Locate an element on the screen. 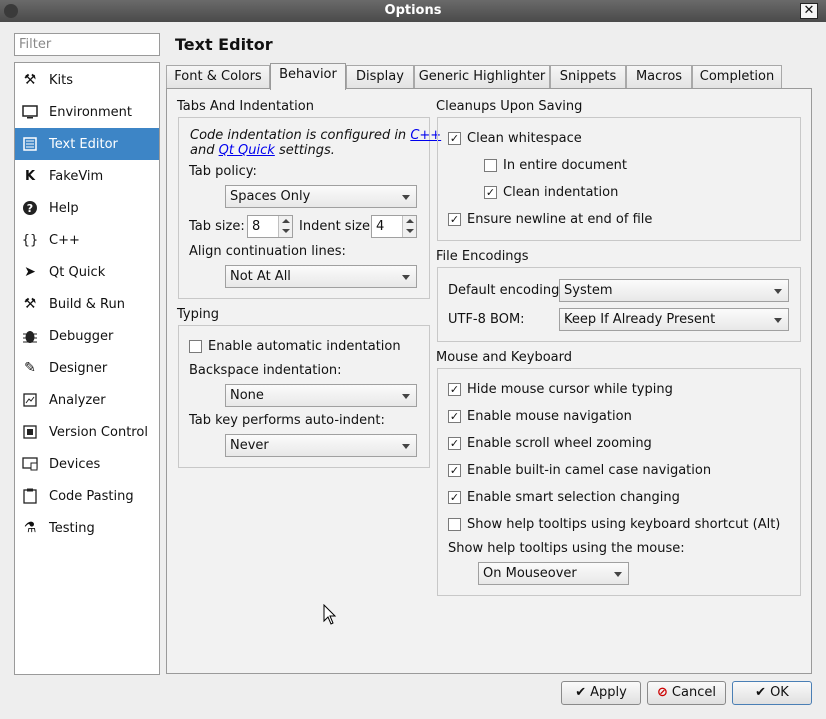  tab-display: Display is located at coordinates (380, 77).